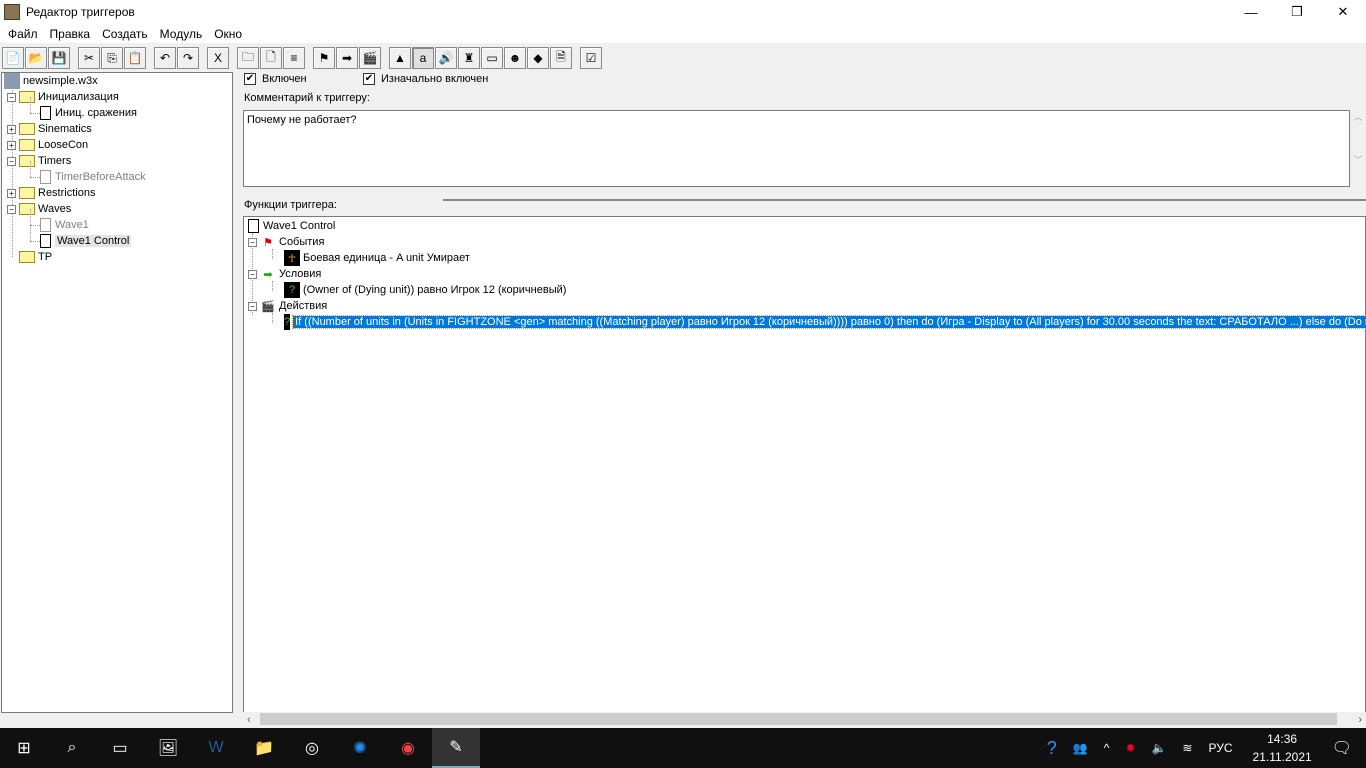  I want to click on cut-button: ✂, so click(89, 58).